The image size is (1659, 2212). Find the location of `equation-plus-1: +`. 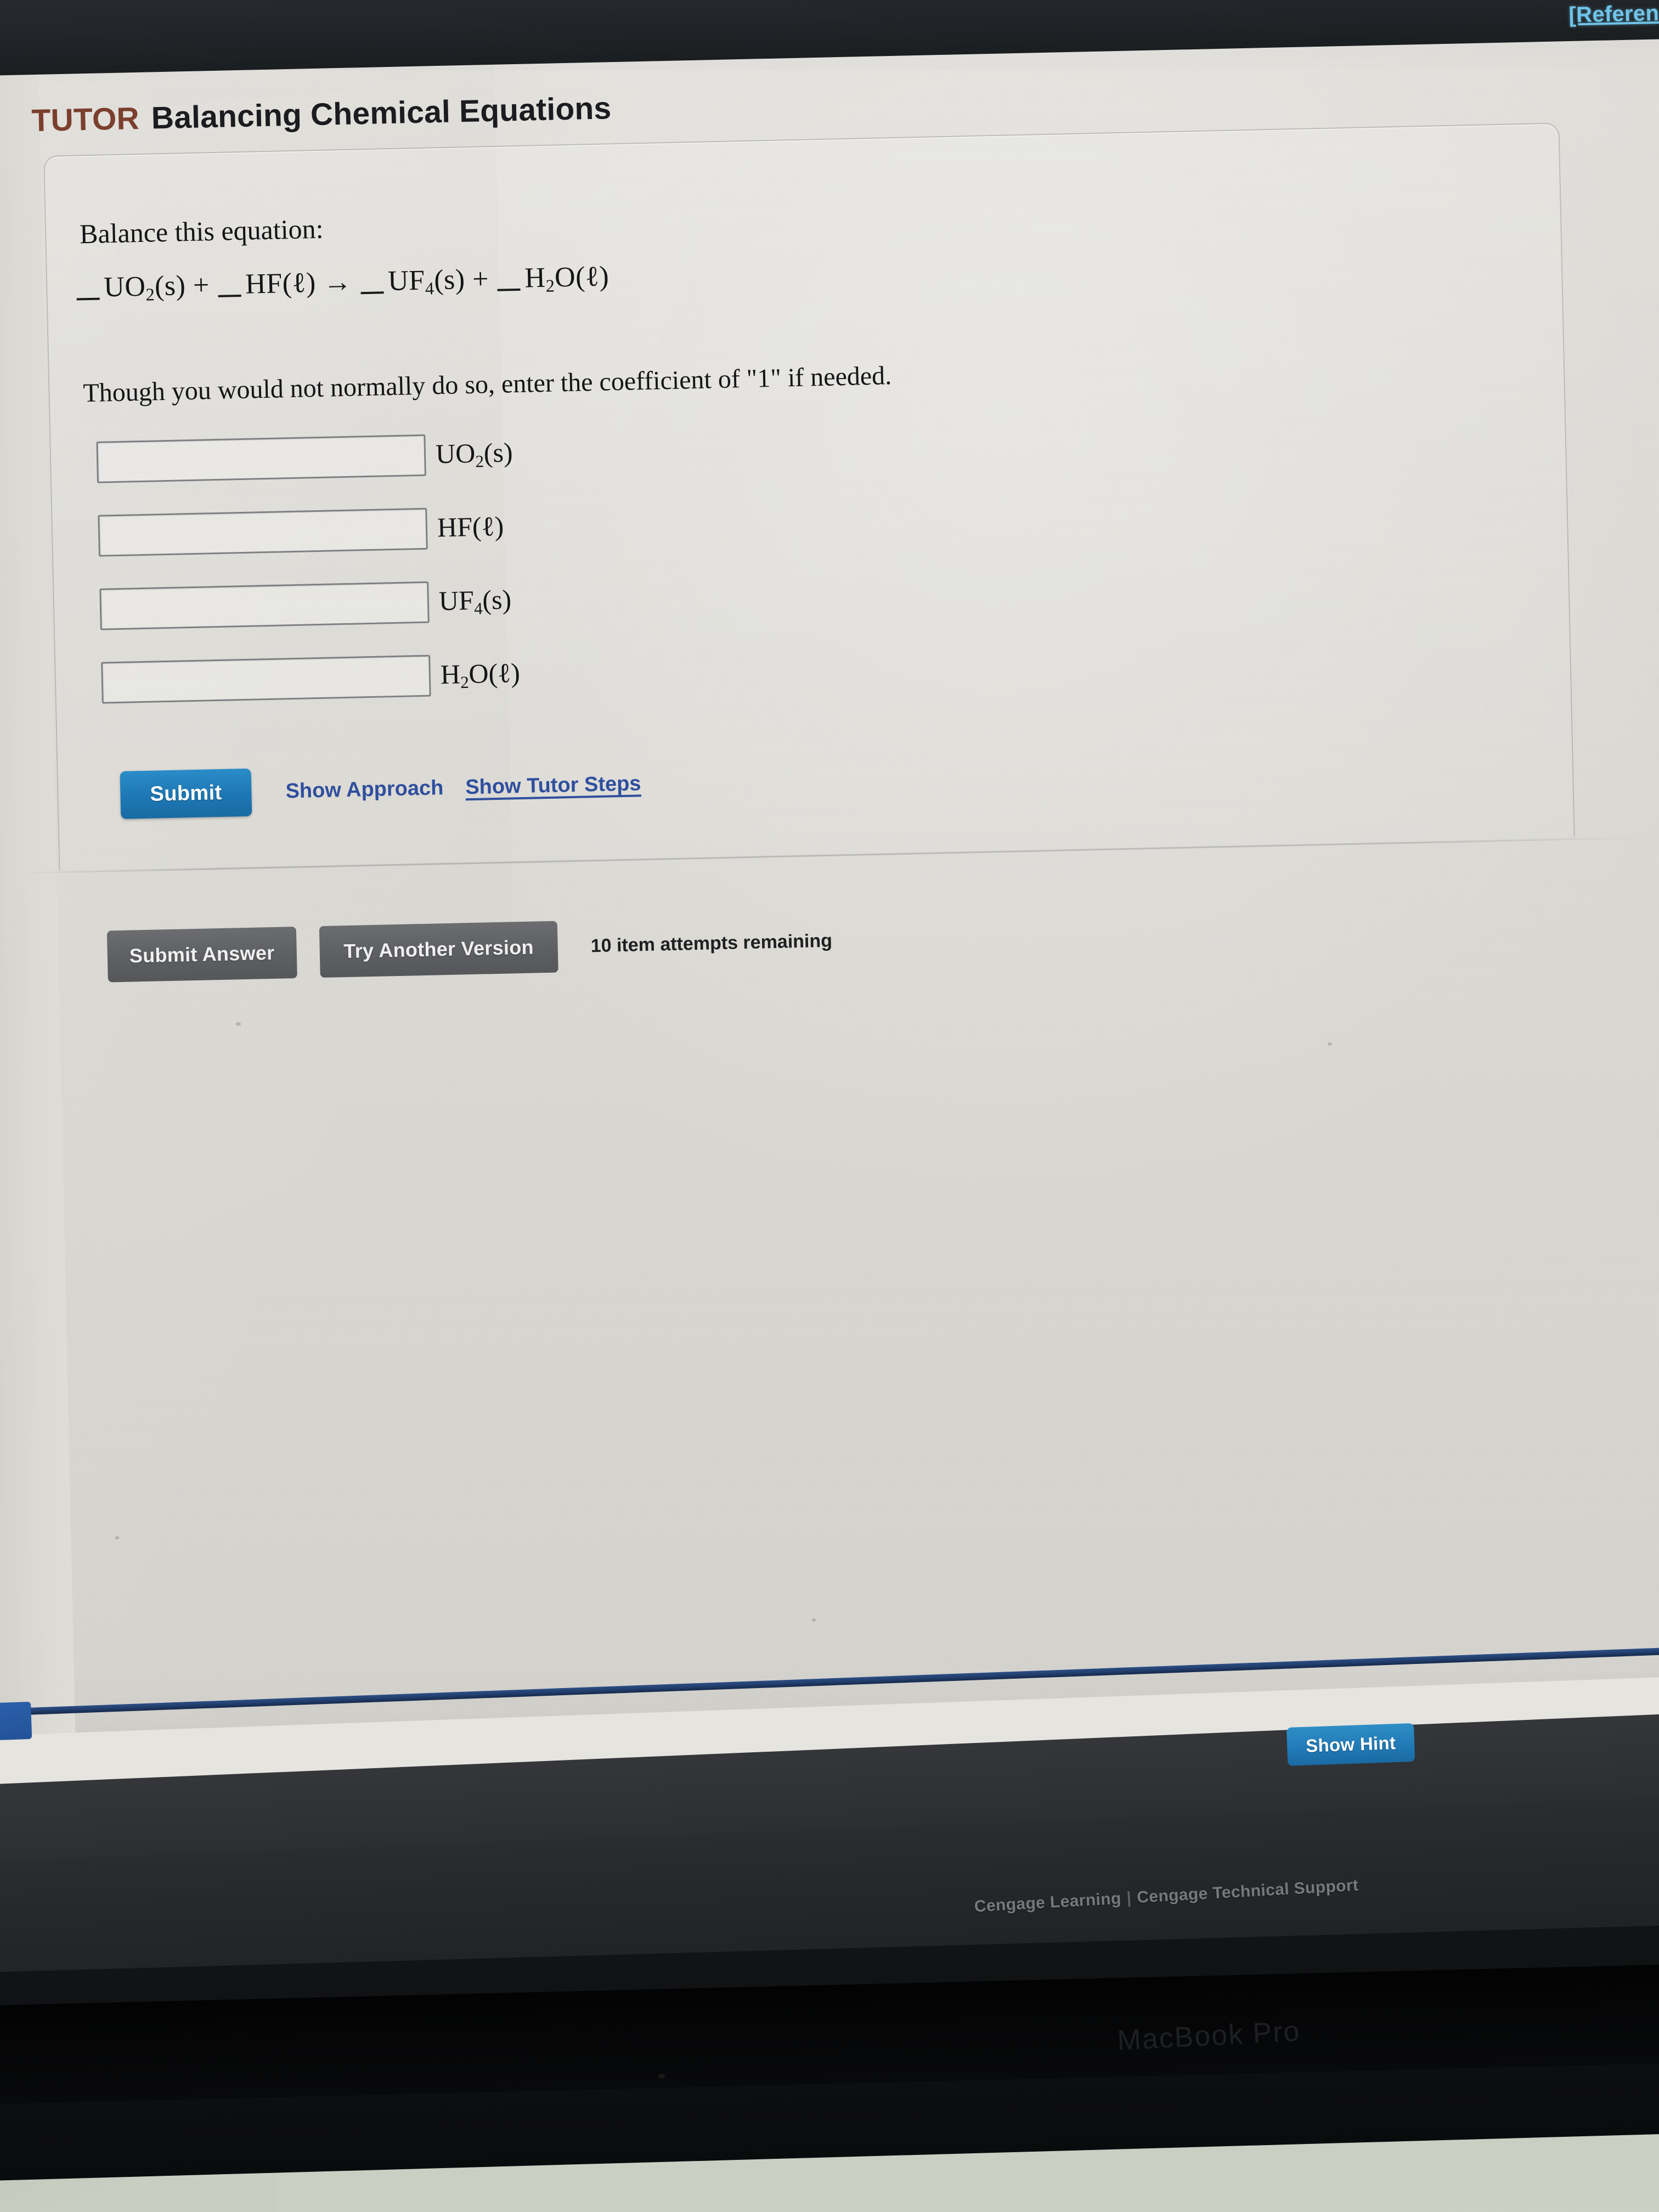

equation-plus-1: + is located at coordinates (201, 285).